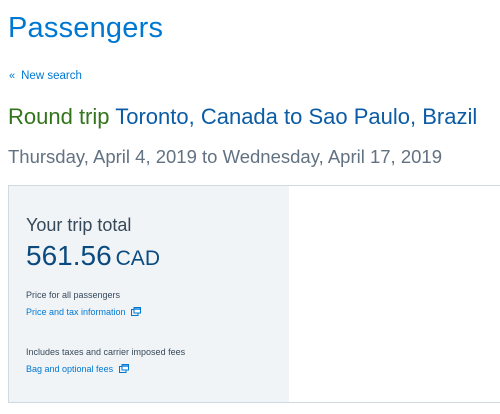  Describe the element at coordinates (106, 352) in the screenshot. I see `fees-note: Includes taxes and carrier imposed fees` at that location.